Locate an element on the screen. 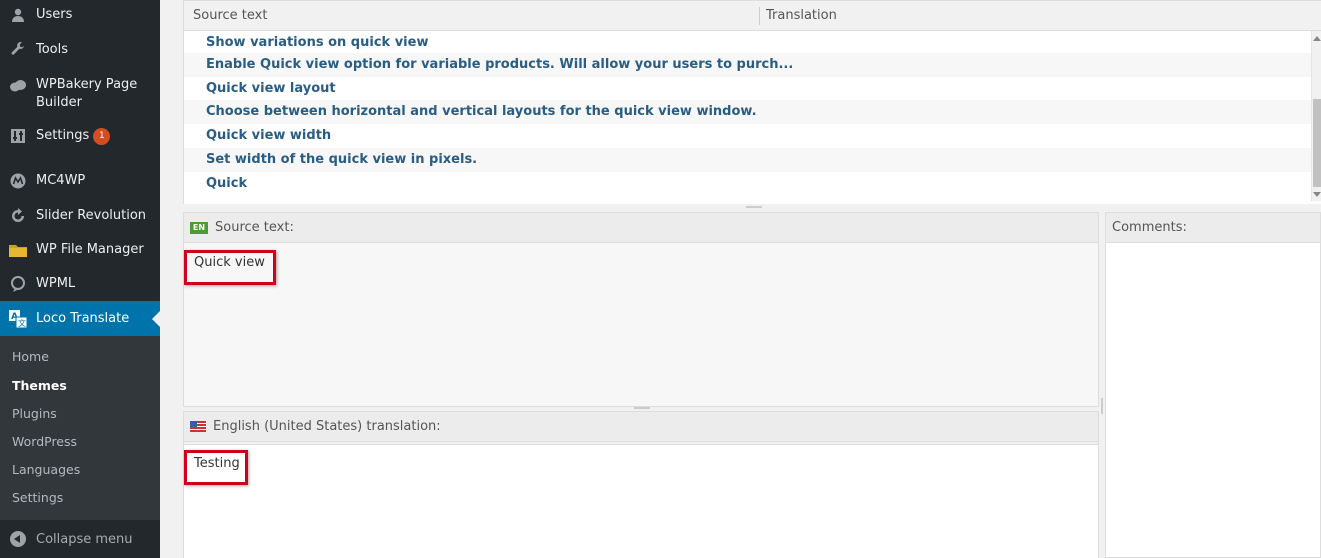 The width and height of the screenshot is (1321, 558). submenu-item-settings: Settings is located at coordinates (37, 497).